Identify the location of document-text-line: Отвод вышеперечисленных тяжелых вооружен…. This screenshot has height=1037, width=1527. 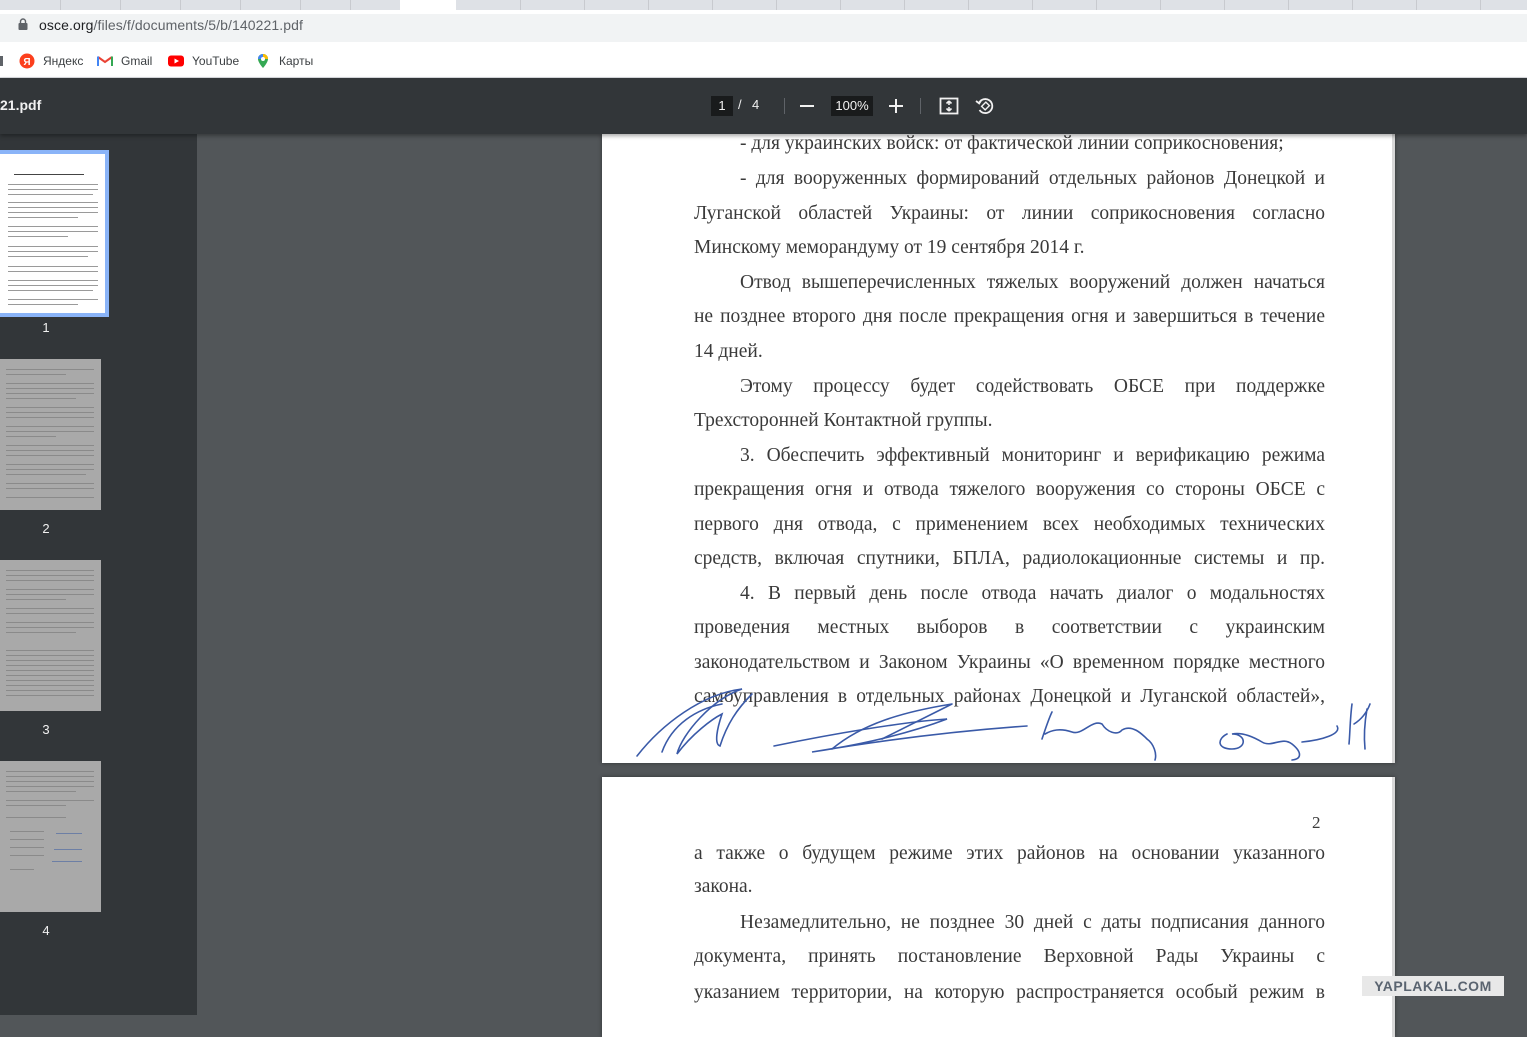
(1032, 282).